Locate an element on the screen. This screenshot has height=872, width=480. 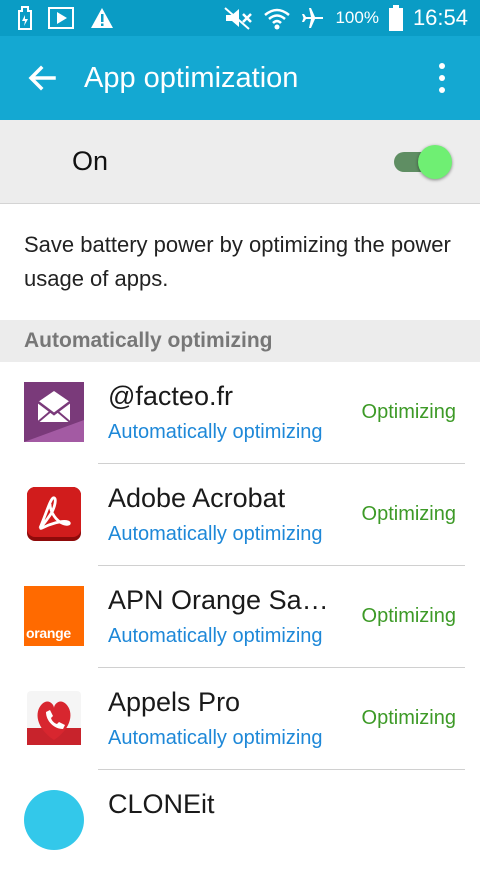
page-title: App optimization is located at coordinates (191, 78).